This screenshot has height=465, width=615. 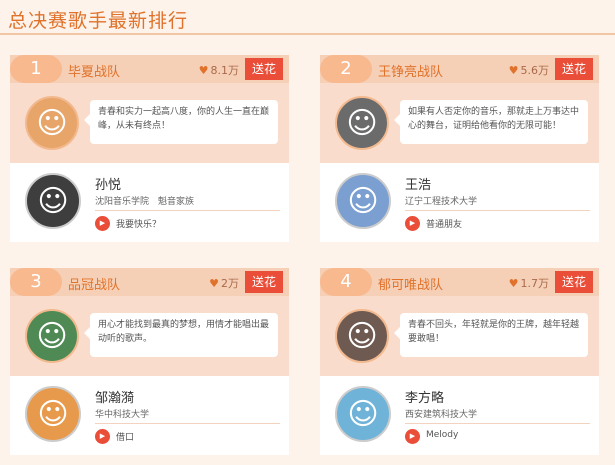 What do you see at coordinates (441, 202) in the screenshot?
I see `singer-school: 辽宁工程技术大学` at bounding box center [441, 202].